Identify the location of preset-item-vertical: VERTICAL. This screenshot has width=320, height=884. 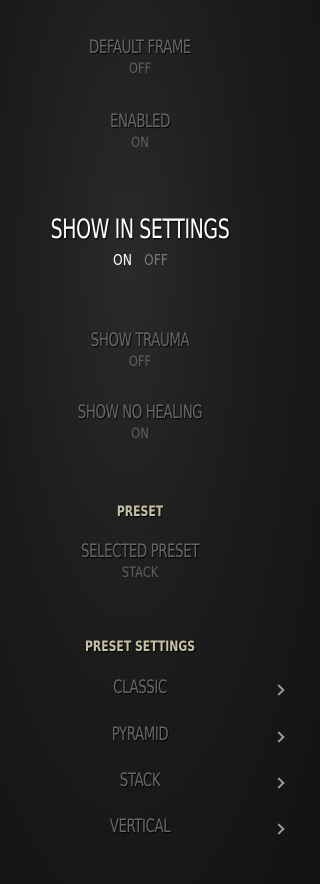
(142, 826).